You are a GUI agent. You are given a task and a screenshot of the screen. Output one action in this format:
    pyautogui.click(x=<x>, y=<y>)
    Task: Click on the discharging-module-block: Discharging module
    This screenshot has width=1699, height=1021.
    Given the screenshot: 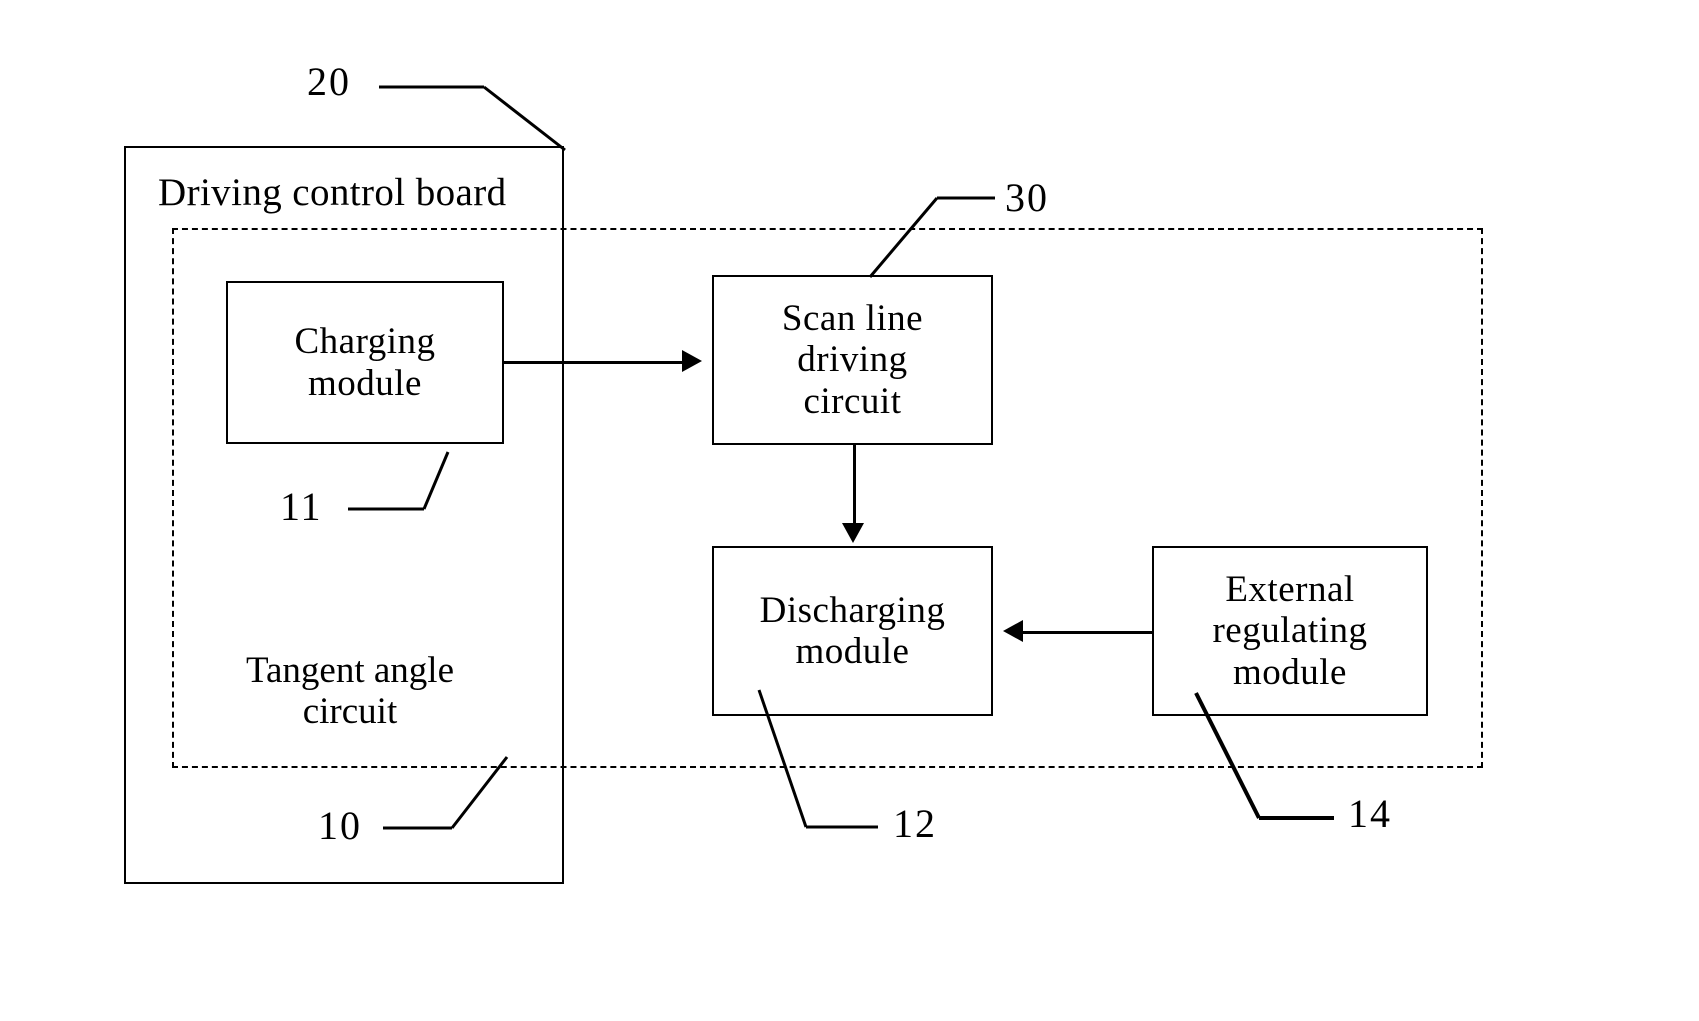 What is the action you would take?
    pyautogui.click(x=852, y=631)
    